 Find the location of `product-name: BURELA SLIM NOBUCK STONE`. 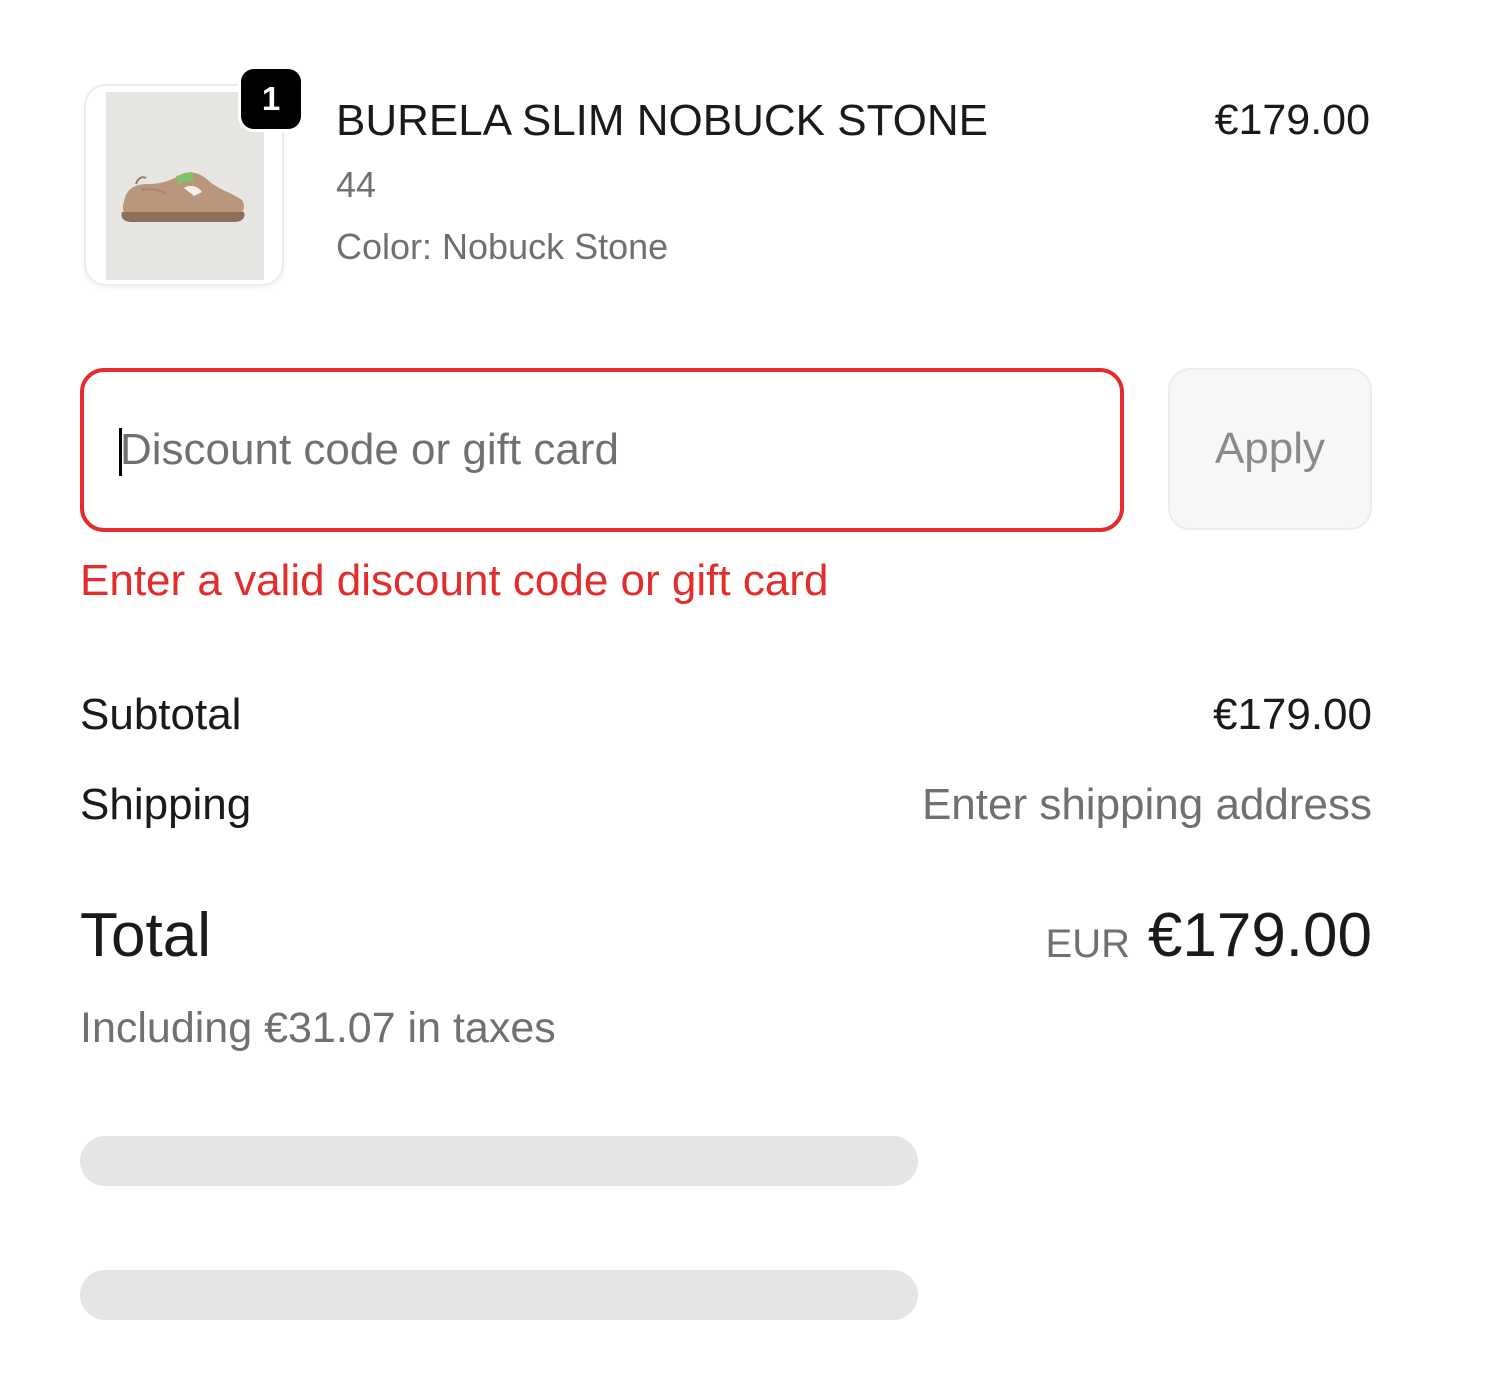

product-name: BURELA SLIM NOBUCK STONE is located at coordinates (662, 120).